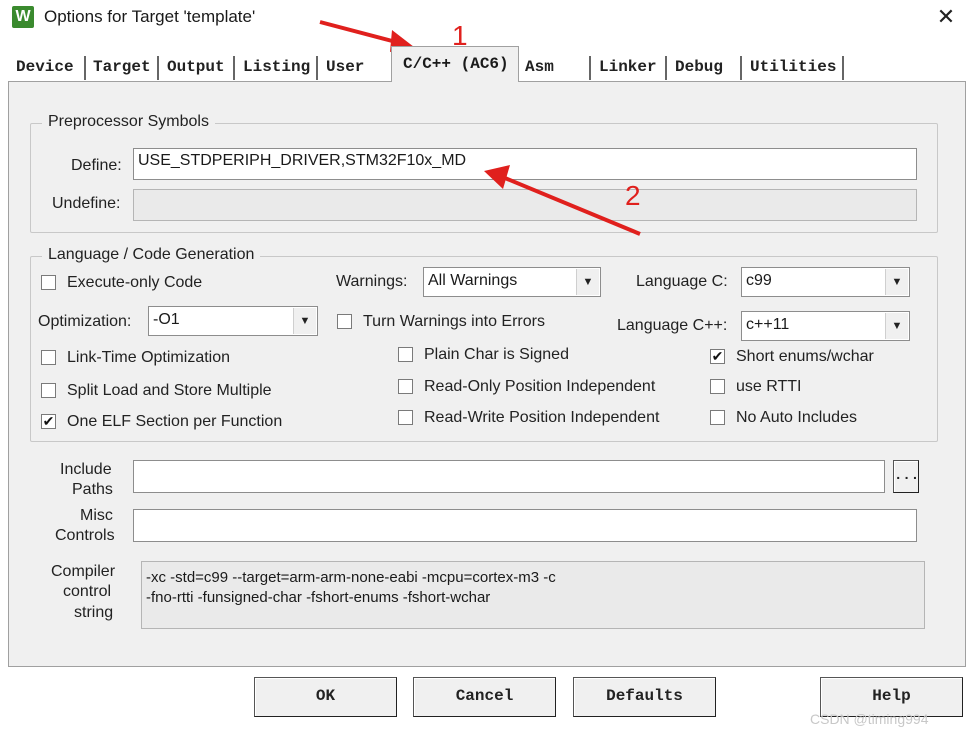 This screenshot has width=969, height=737. Describe the element at coordinates (633, 195) in the screenshot. I see `annotation-number-2: 2` at that location.